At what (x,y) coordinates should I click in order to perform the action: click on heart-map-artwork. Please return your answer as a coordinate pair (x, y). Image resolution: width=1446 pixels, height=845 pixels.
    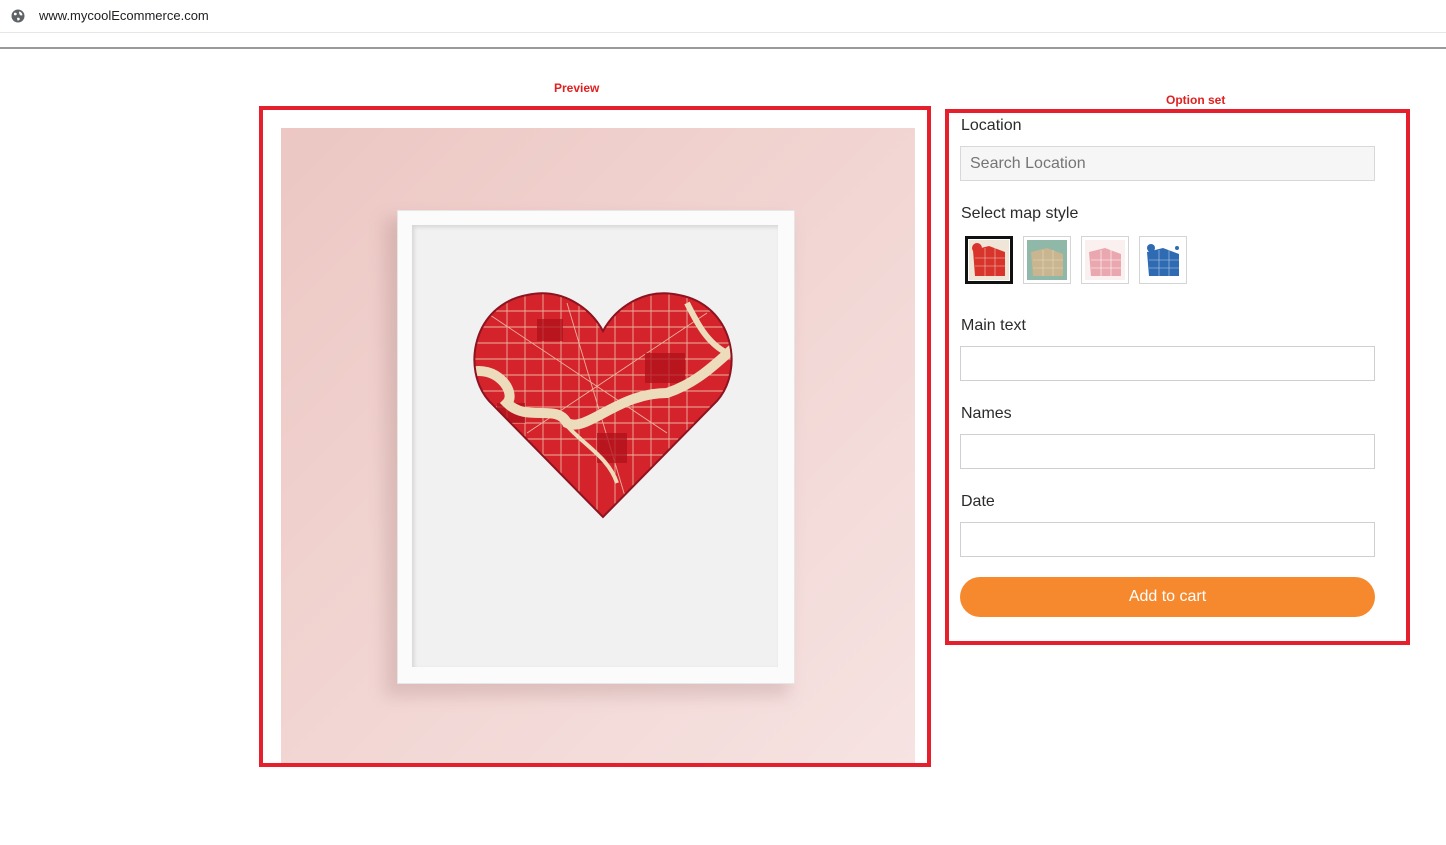
    Looking at the image, I should click on (603, 405).